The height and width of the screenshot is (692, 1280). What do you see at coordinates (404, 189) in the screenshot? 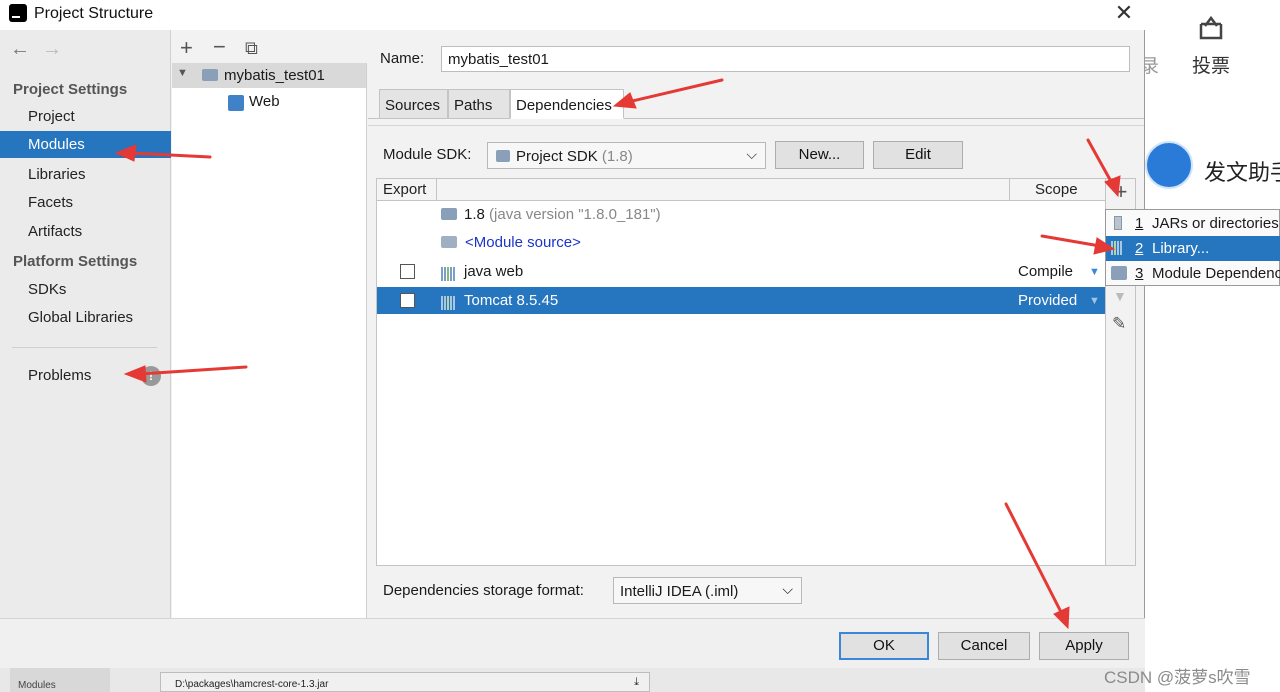
I see `column-export: Export` at bounding box center [404, 189].